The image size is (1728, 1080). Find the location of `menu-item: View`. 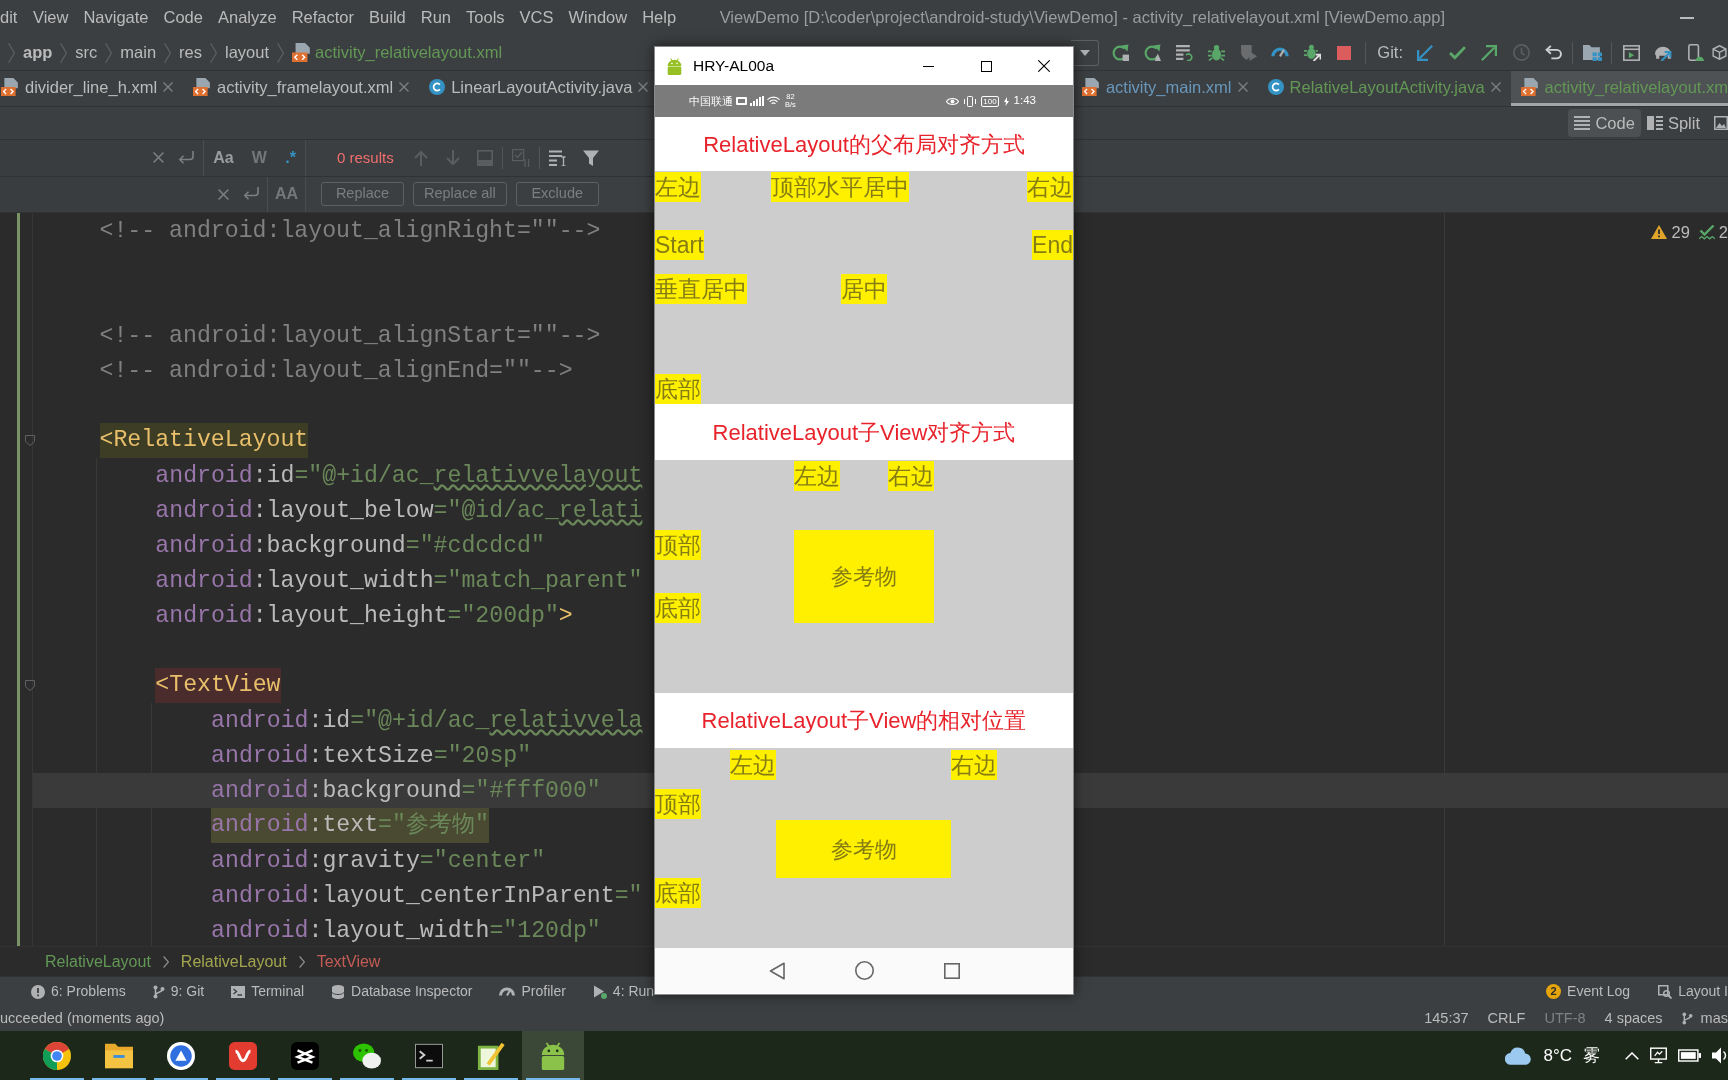

menu-item: View is located at coordinates (50, 17).